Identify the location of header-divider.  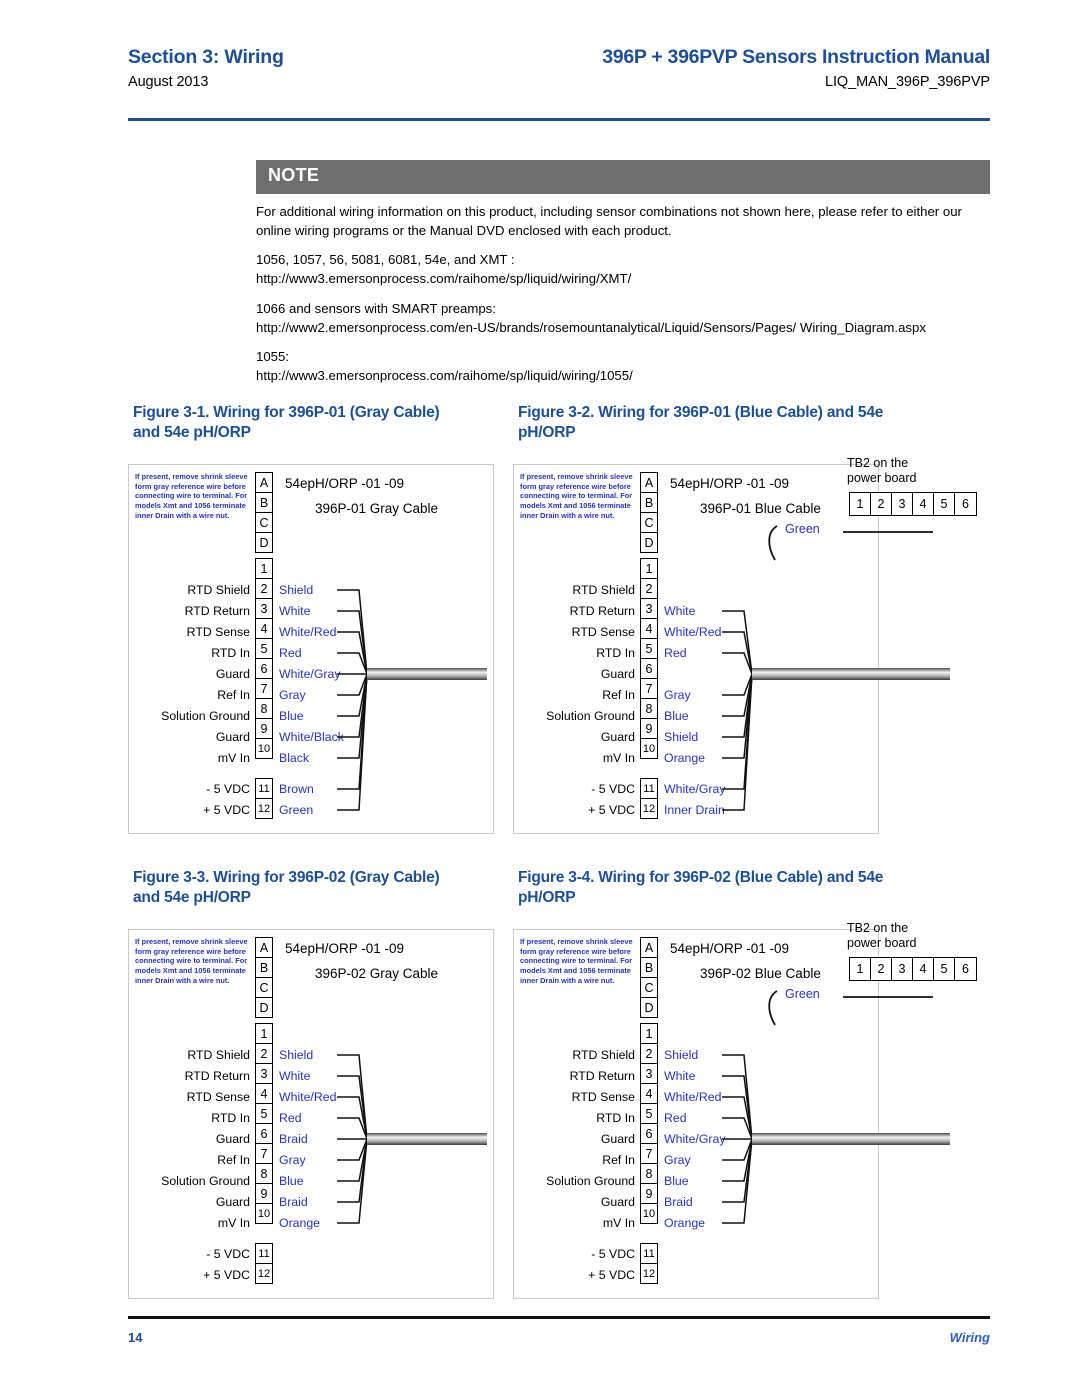
(559, 119).